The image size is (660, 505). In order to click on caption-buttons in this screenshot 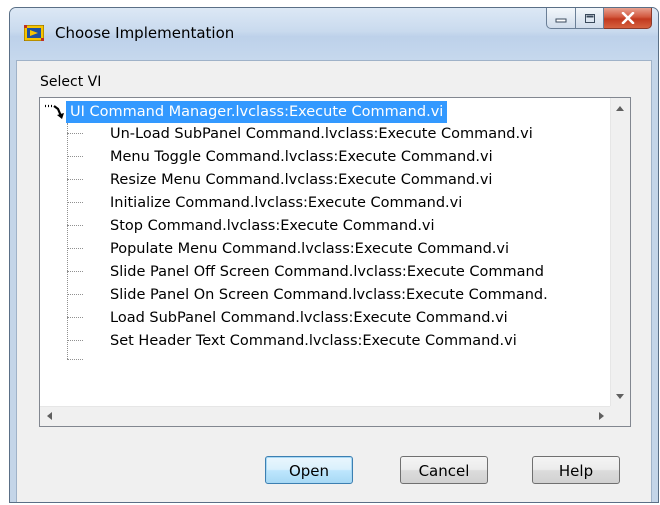, I will do `click(599, 19)`.